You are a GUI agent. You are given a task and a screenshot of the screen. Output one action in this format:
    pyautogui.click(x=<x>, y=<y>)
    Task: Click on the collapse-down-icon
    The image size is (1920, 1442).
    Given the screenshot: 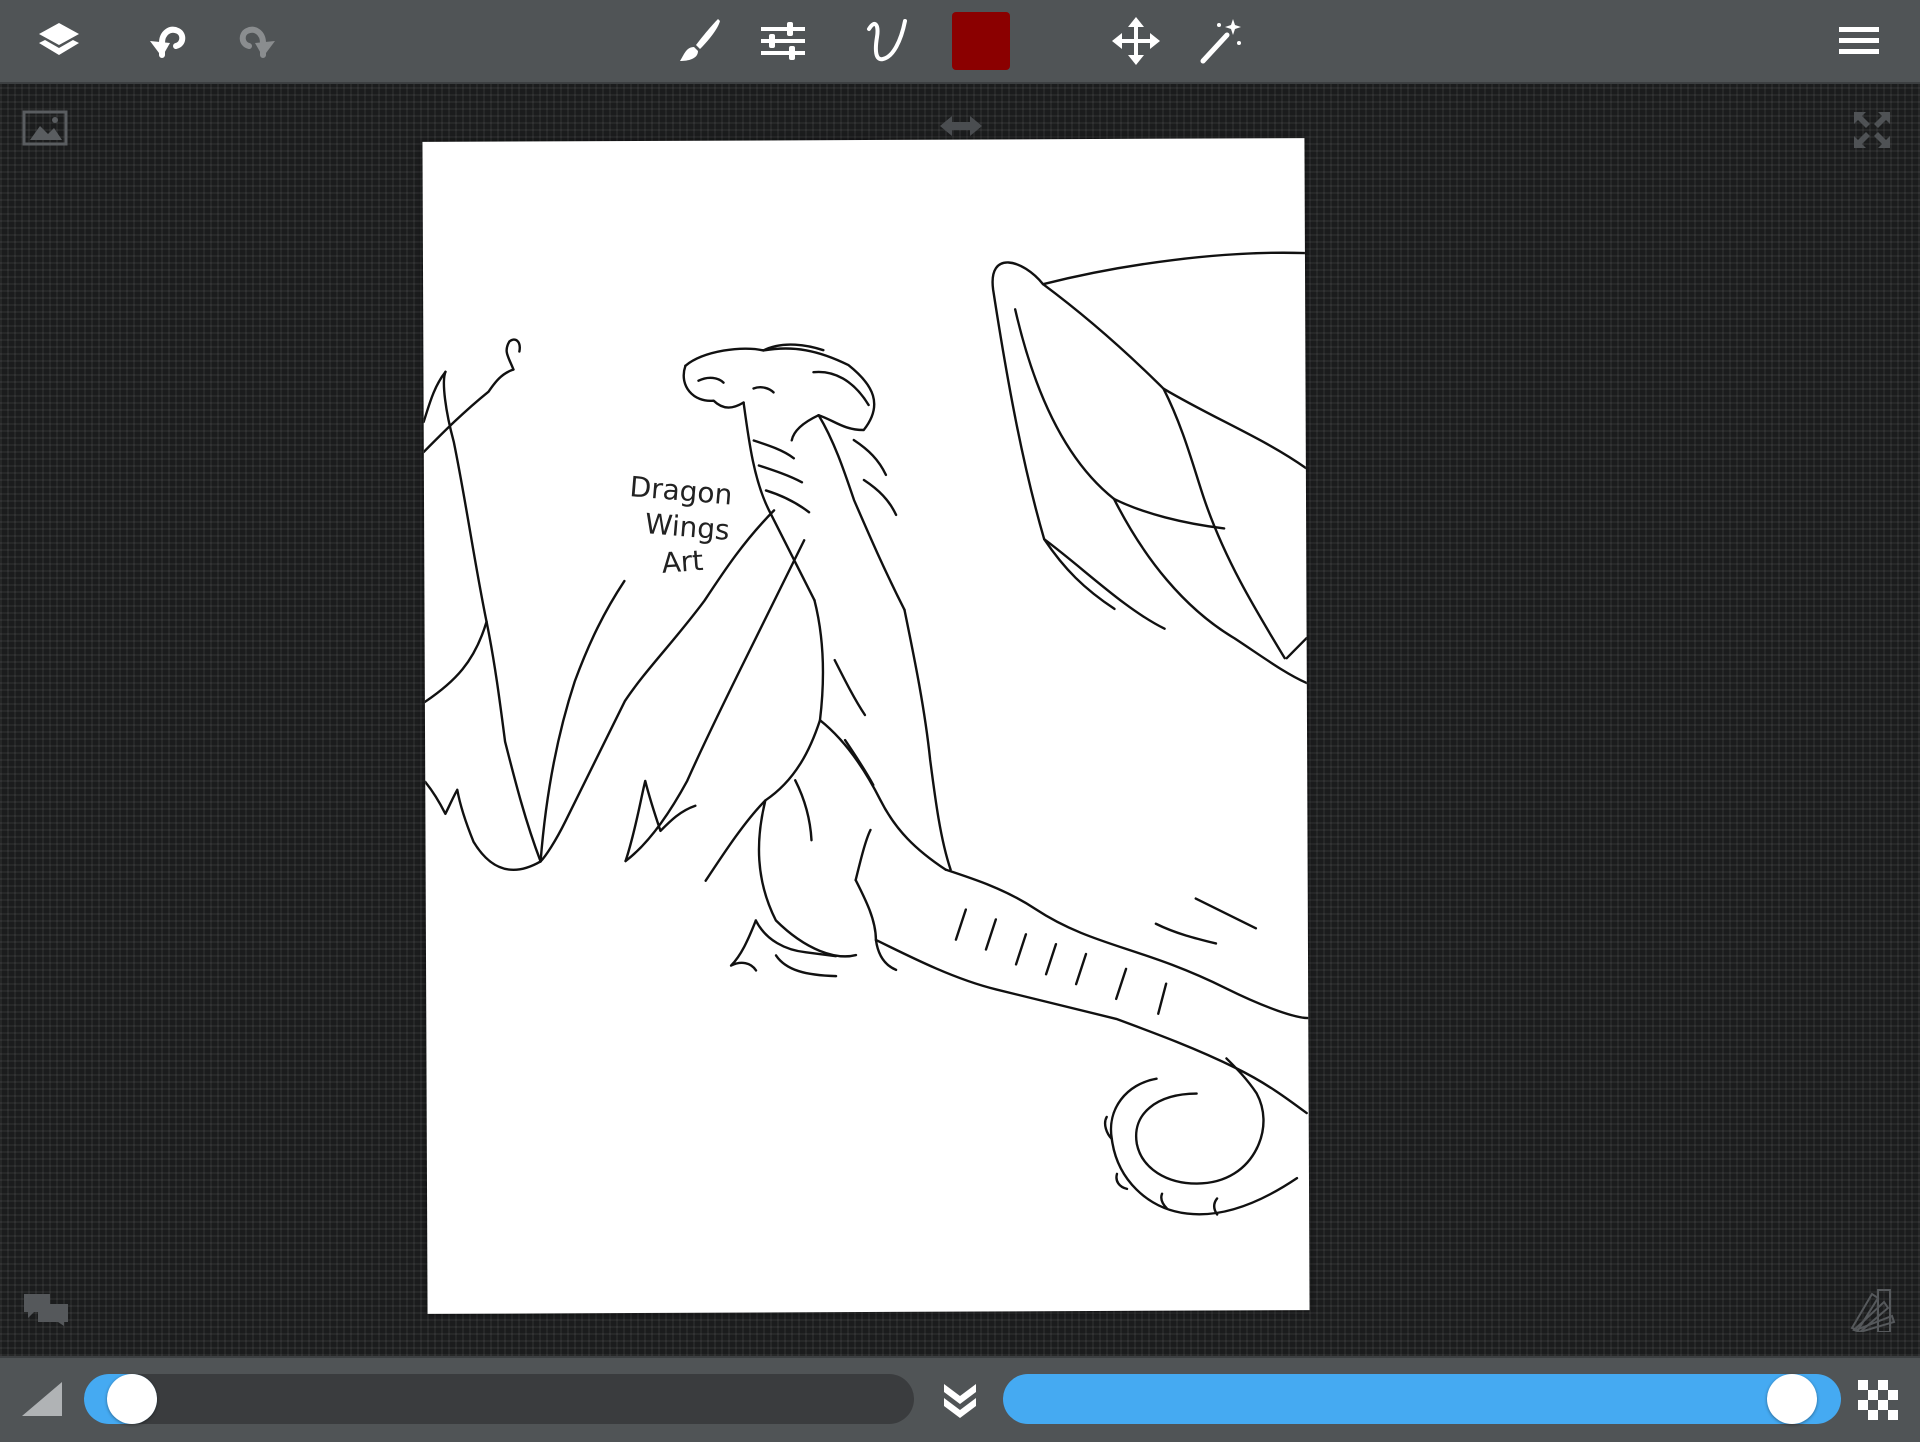 What is the action you would take?
    pyautogui.click(x=960, y=1402)
    